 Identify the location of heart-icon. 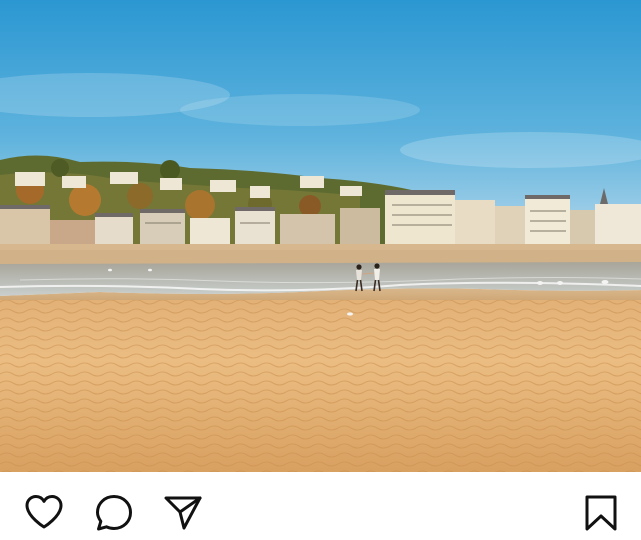
(44, 512).